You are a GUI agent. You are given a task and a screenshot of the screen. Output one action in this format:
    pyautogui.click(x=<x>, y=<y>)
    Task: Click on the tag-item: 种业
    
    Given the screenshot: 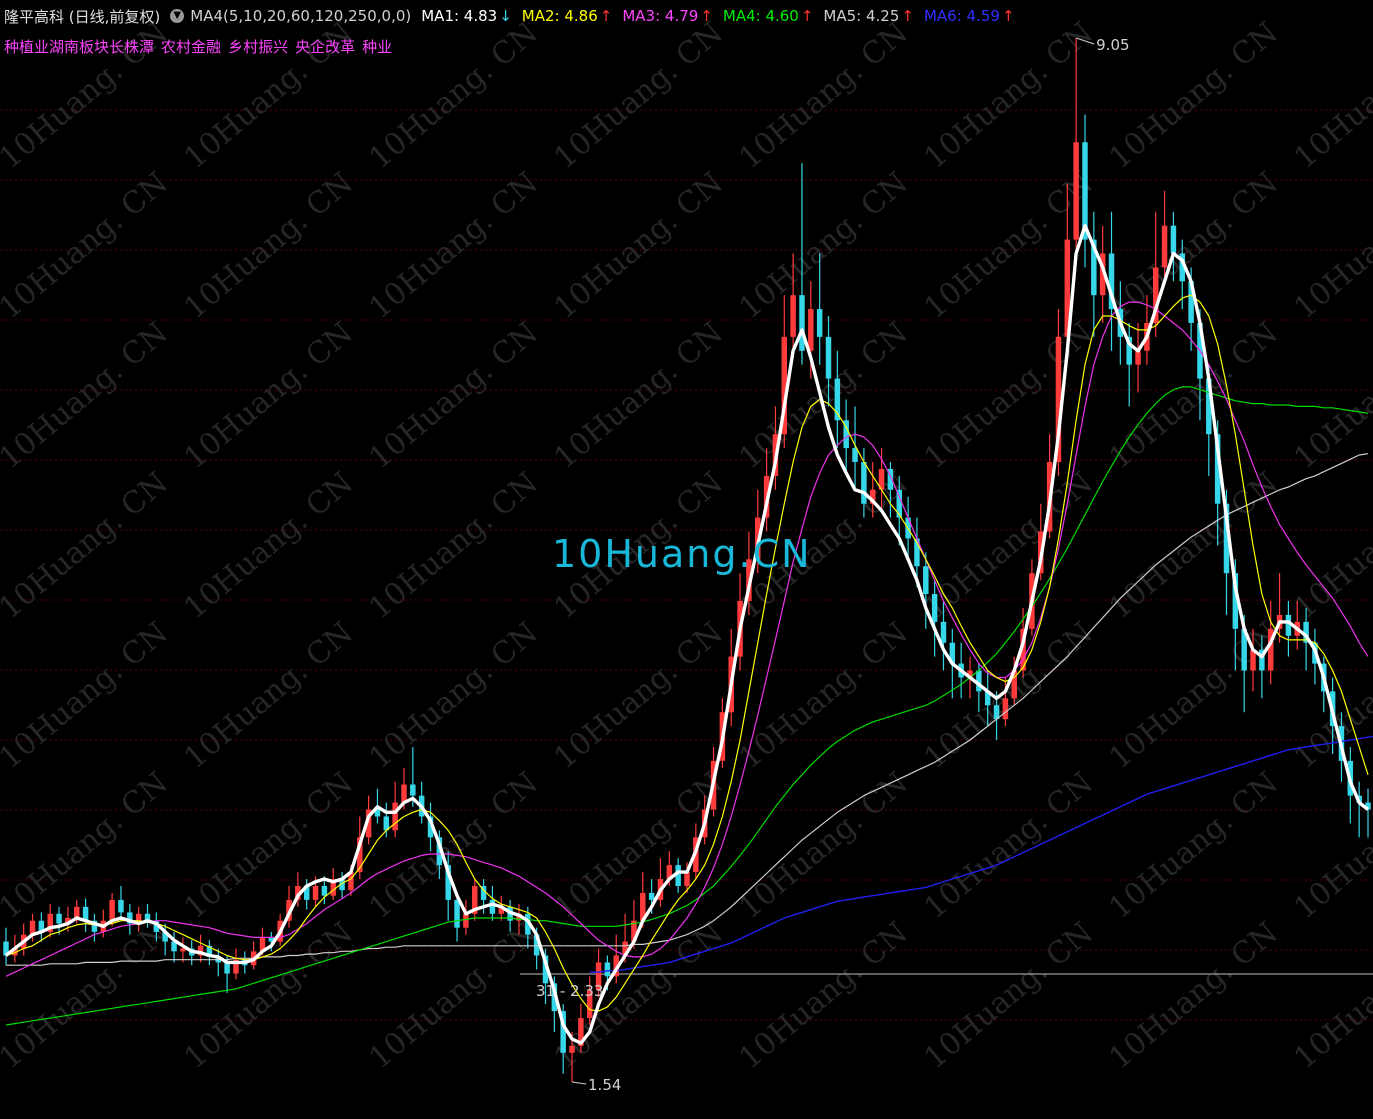 What is the action you would take?
    pyautogui.click(x=377, y=47)
    